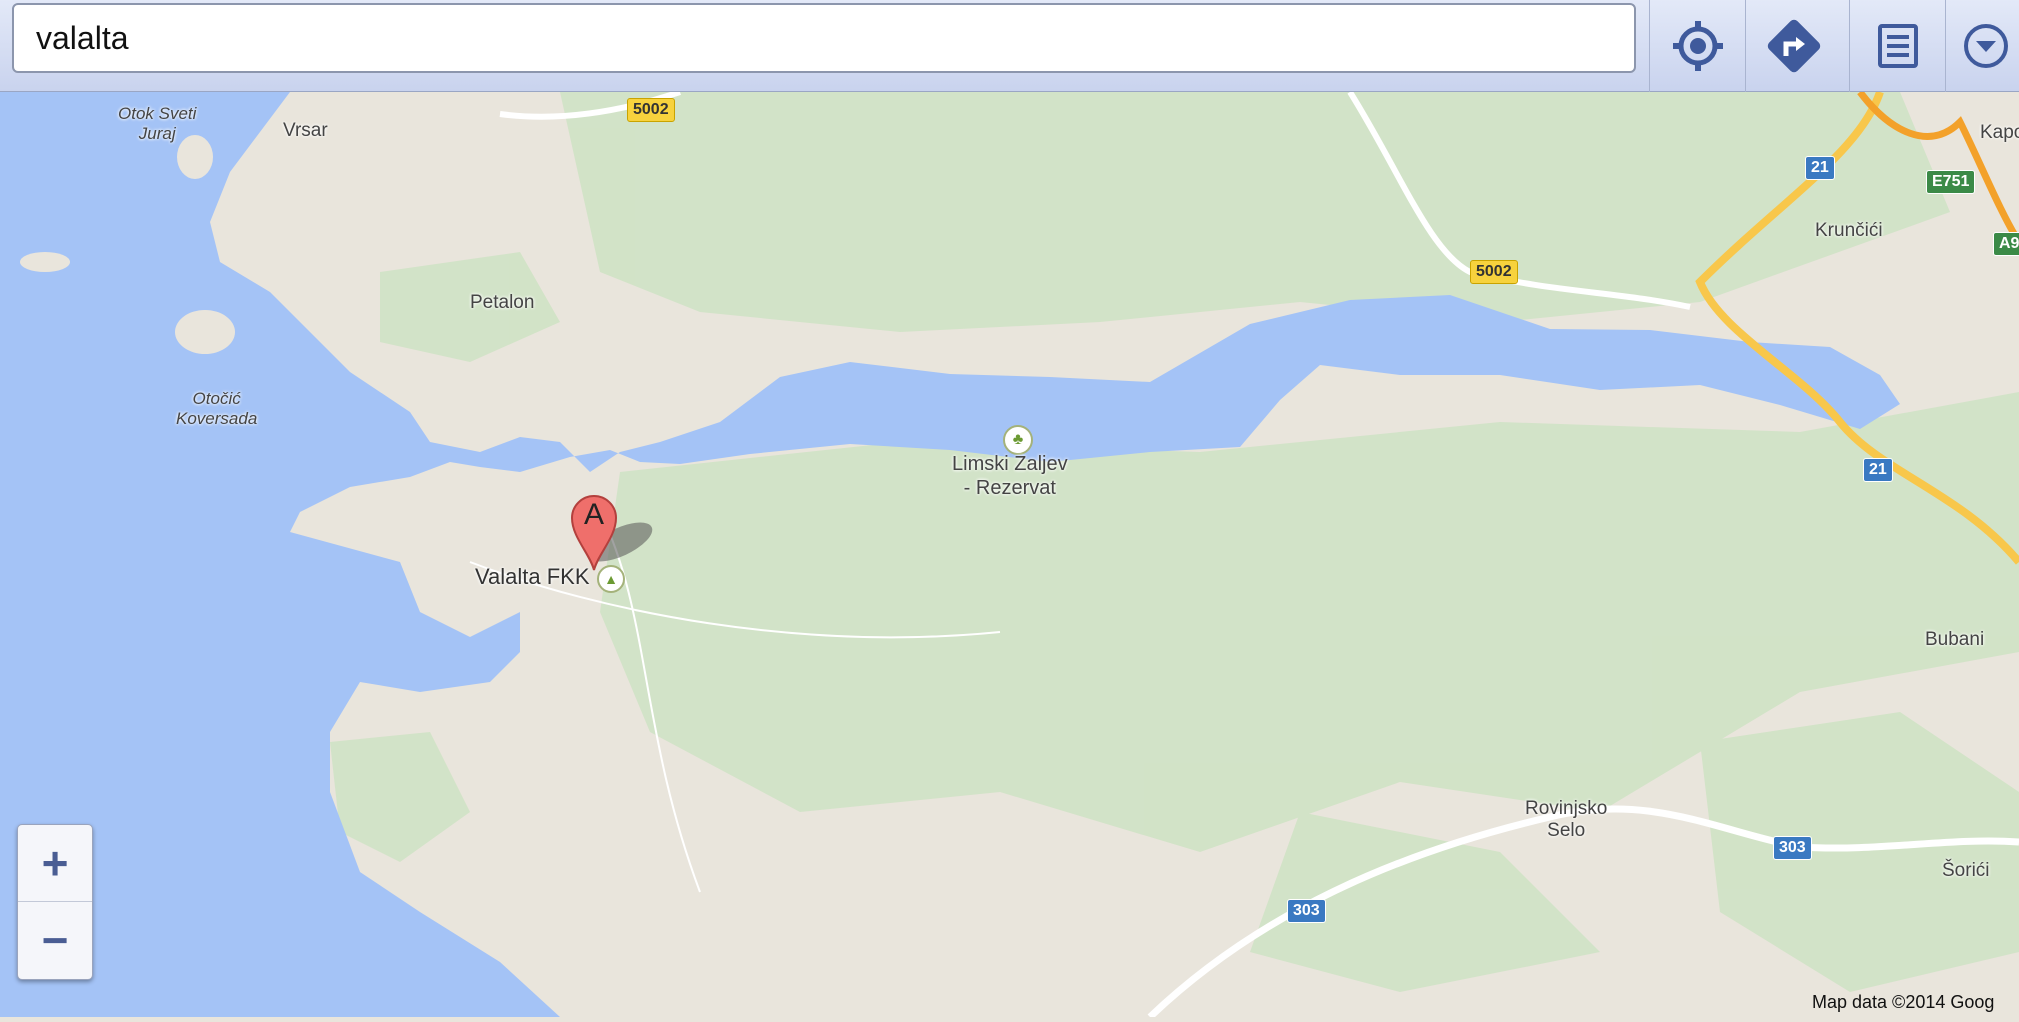  I want to click on chevron-down-circle-icon, so click(1985, 46).